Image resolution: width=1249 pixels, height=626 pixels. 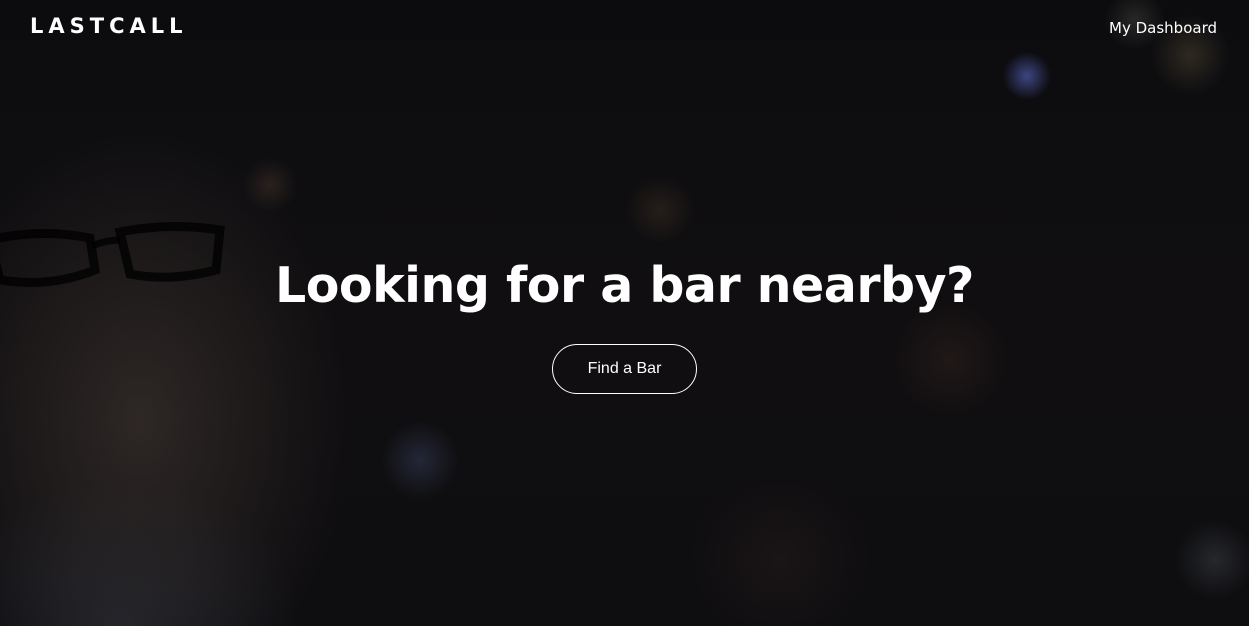 I want to click on my-dashboard-link: My Dashboard, so click(x=1163, y=28).